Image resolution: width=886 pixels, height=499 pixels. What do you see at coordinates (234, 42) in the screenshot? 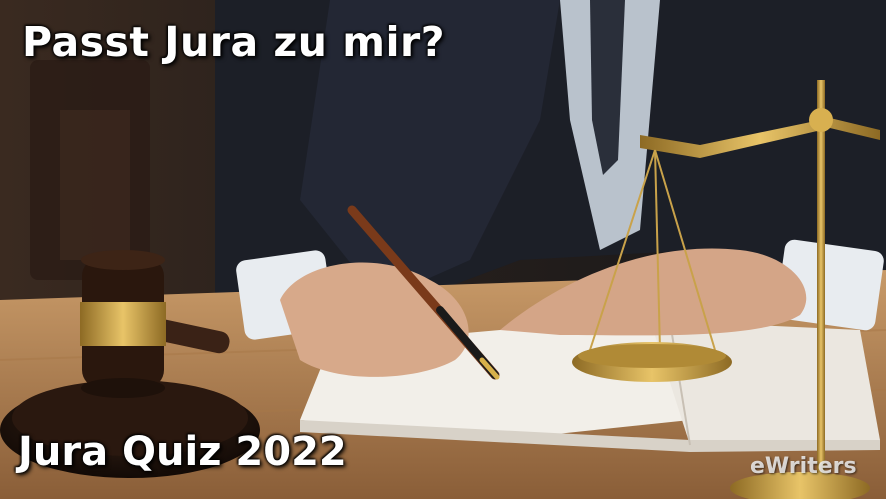
I see `headline: Passt Jura zu mir?` at bounding box center [234, 42].